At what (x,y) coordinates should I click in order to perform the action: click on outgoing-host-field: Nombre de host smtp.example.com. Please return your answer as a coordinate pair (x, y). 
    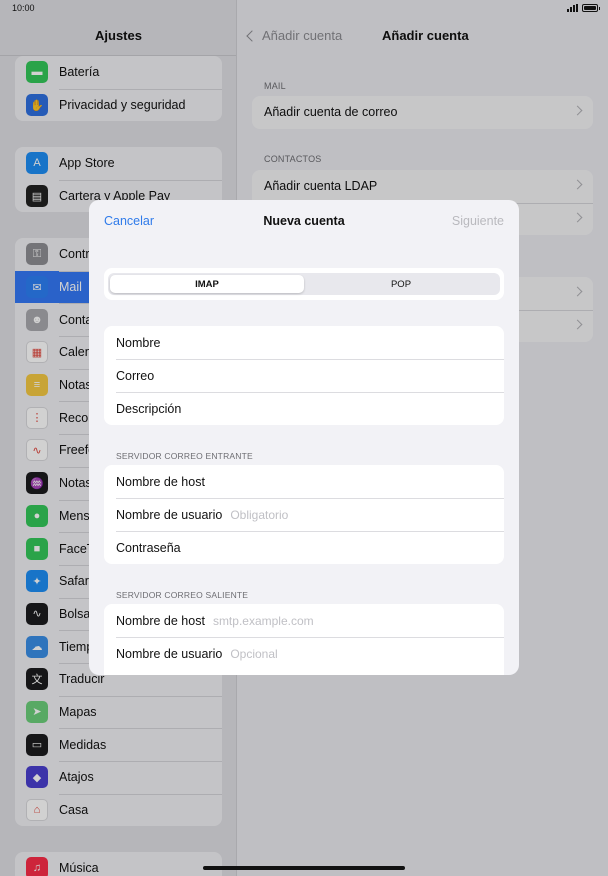
    Looking at the image, I should click on (304, 620).